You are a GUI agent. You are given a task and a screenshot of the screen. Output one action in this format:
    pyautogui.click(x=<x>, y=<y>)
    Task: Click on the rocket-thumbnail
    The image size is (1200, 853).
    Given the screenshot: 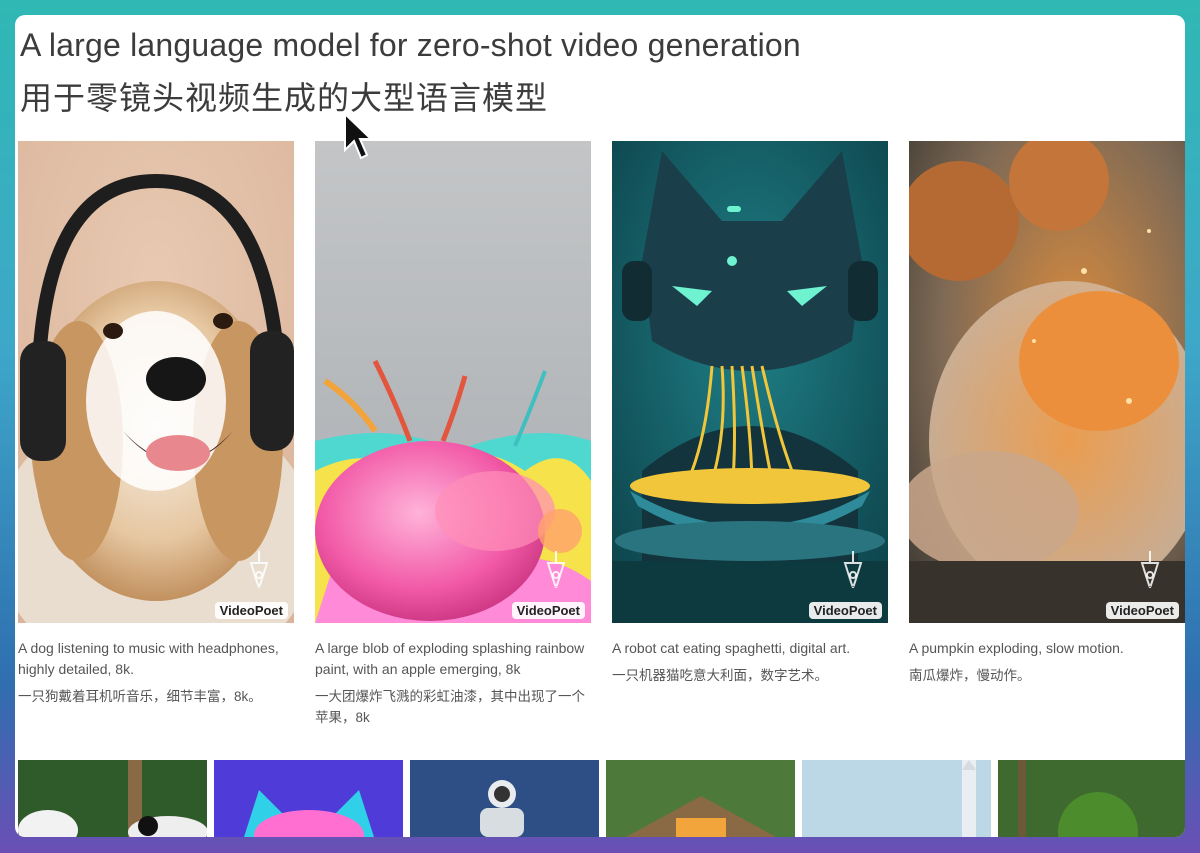 What is the action you would take?
    pyautogui.click(x=896, y=798)
    